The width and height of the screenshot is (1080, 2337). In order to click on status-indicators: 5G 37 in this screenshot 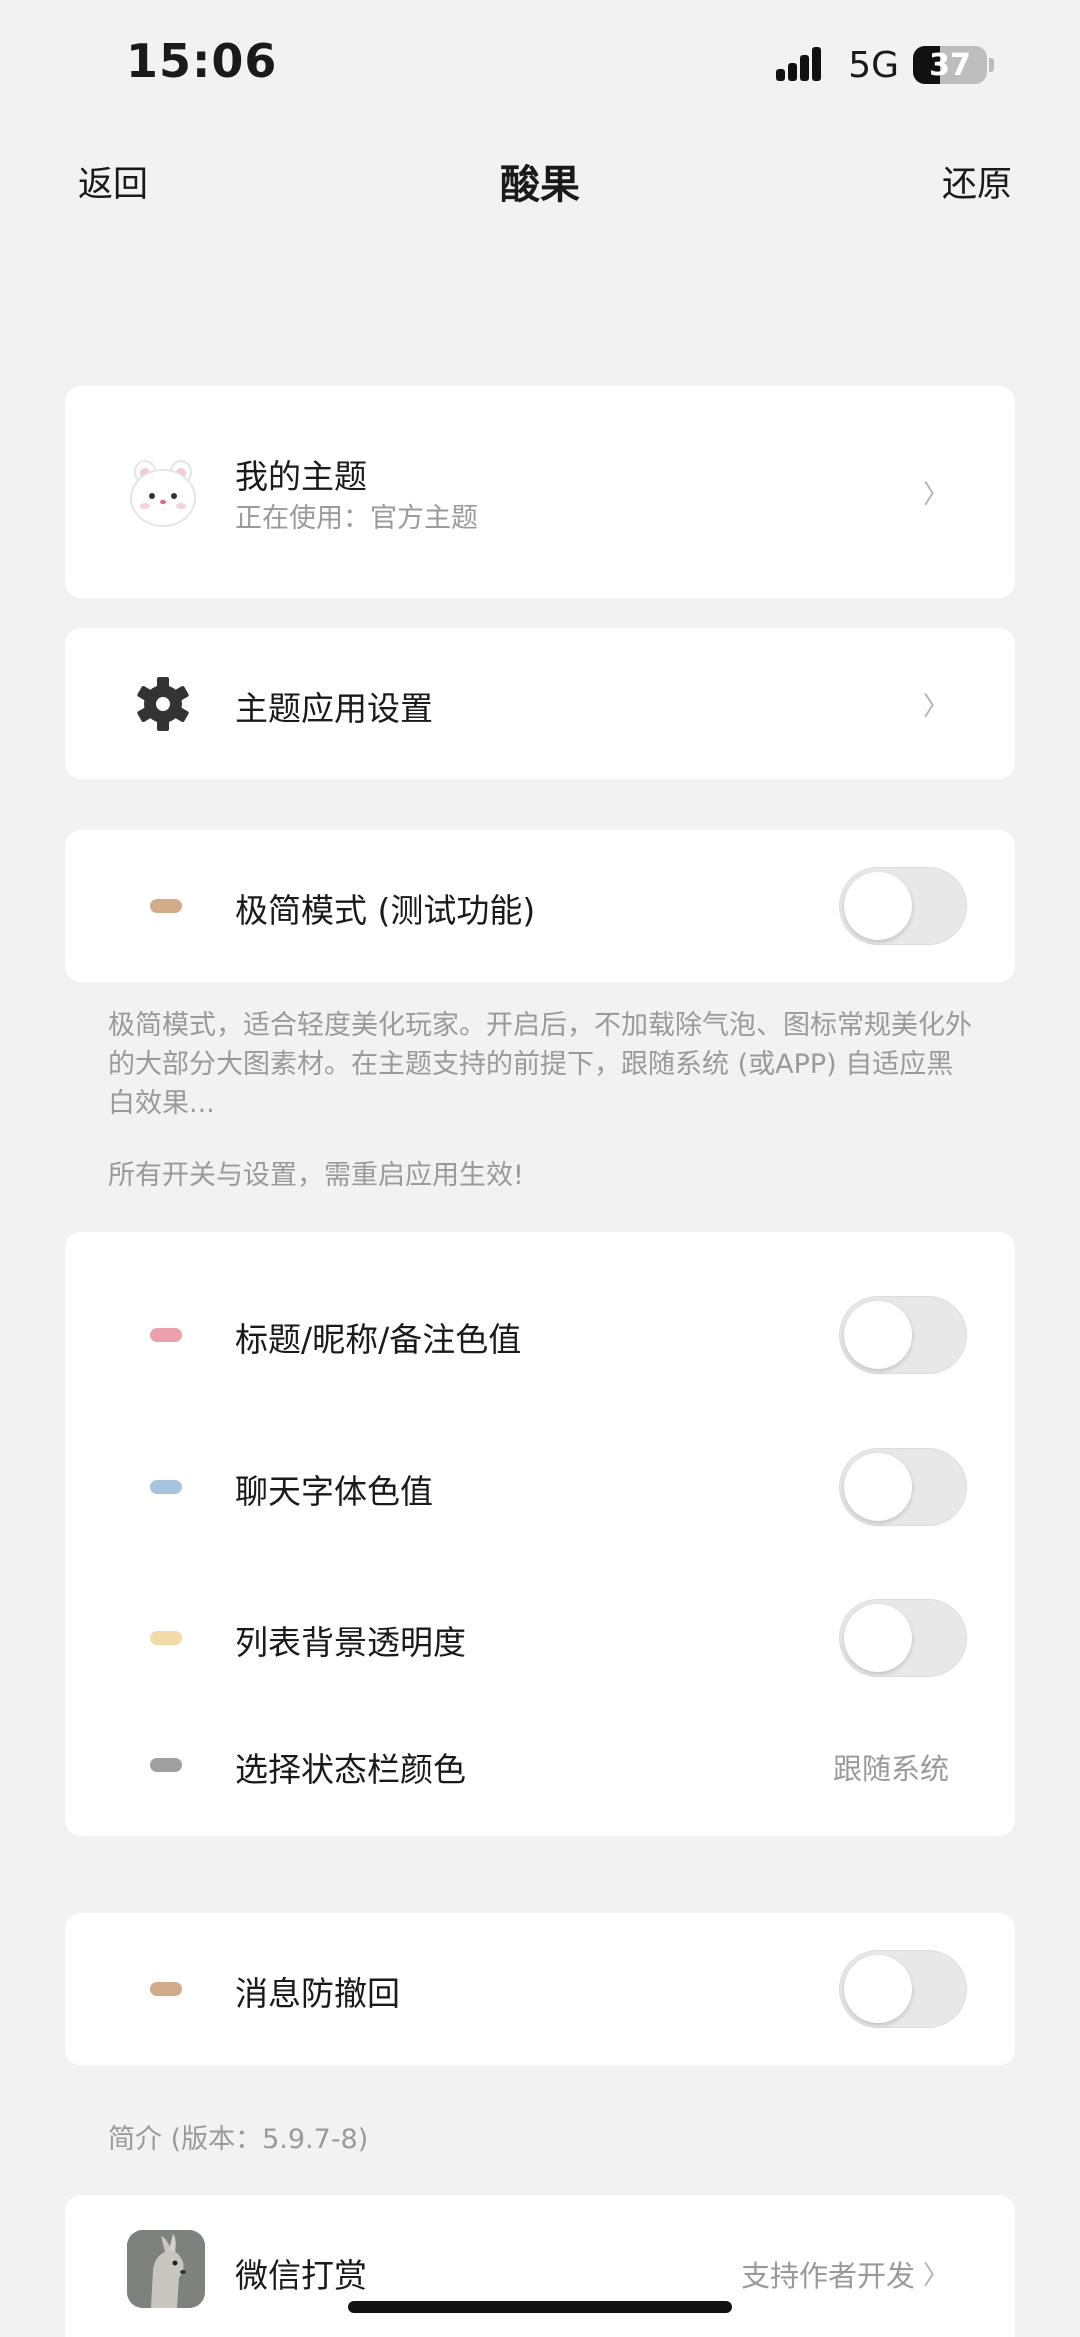, I will do `click(885, 65)`.